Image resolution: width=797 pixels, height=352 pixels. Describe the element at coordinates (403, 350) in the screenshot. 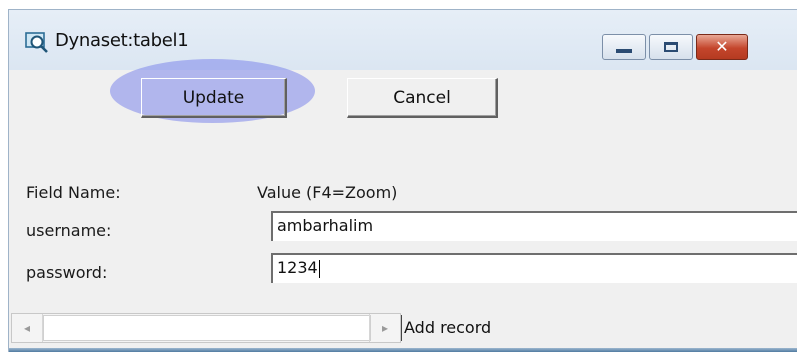

I see `window-bottom-border` at that location.